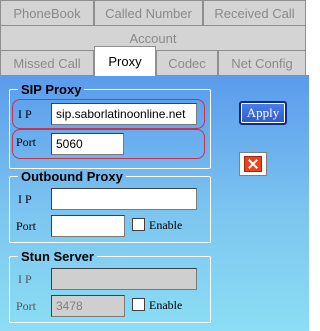  I want to click on tab-received-call: Received Call, so click(254, 12).